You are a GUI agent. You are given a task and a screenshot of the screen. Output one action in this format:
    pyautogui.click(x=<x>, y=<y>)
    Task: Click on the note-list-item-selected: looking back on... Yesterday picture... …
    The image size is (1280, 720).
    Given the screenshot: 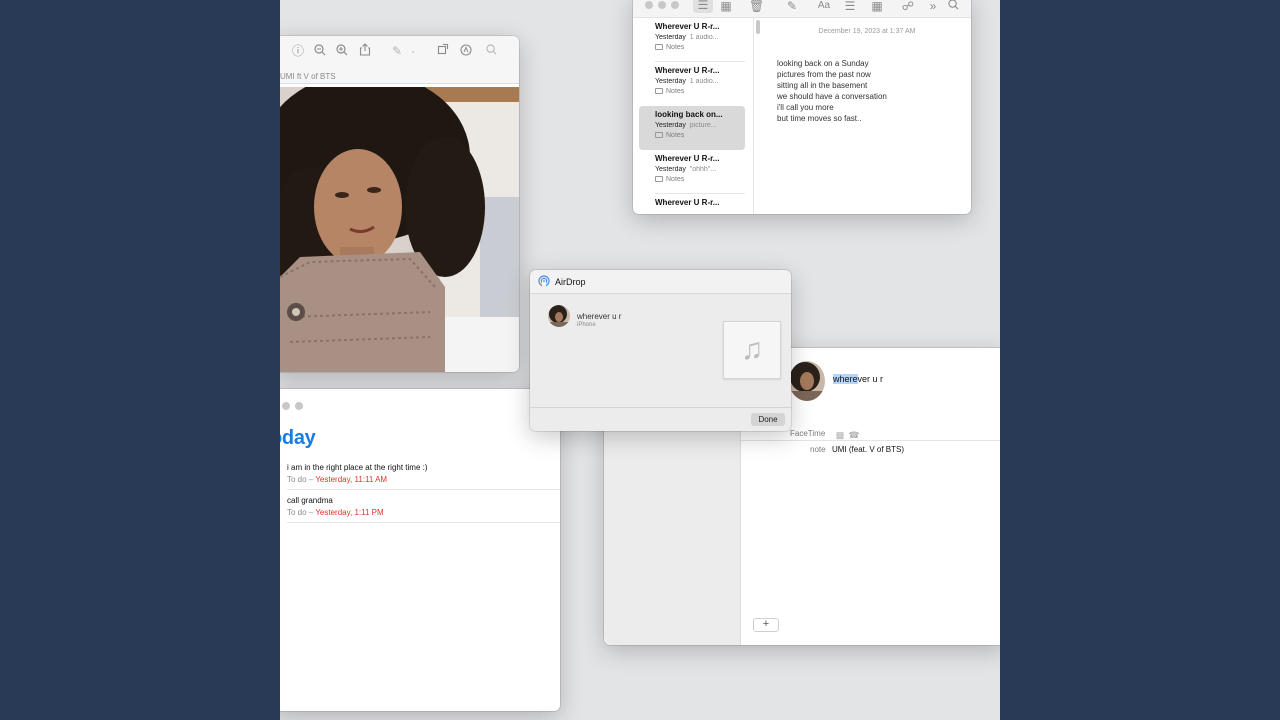 What is the action you would take?
    pyautogui.click(x=692, y=128)
    